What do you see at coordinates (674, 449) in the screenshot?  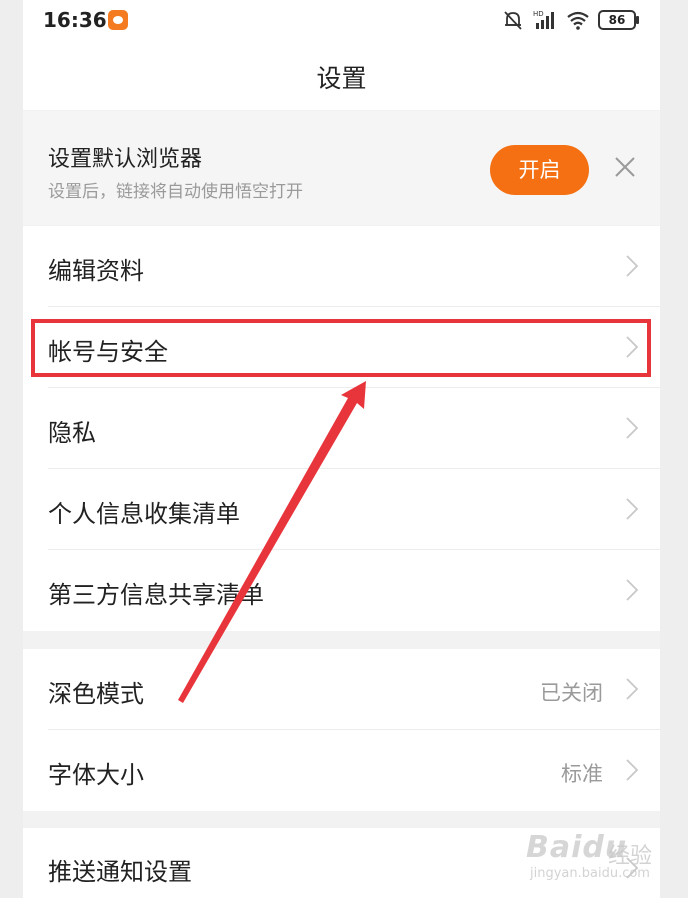 I see `right-margin` at bounding box center [674, 449].